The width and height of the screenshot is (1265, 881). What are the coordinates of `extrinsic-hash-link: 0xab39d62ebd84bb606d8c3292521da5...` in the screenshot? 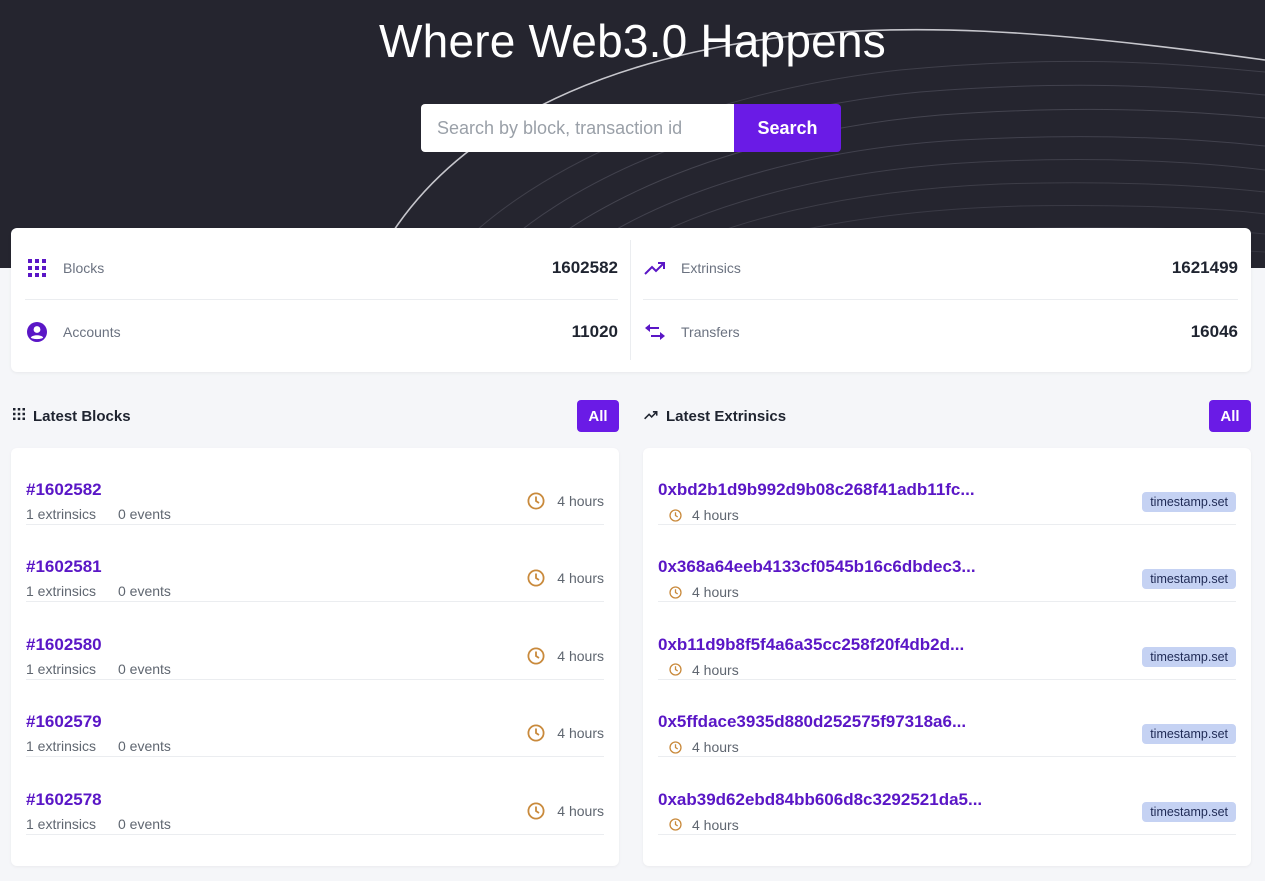 It's located at (820, 800).